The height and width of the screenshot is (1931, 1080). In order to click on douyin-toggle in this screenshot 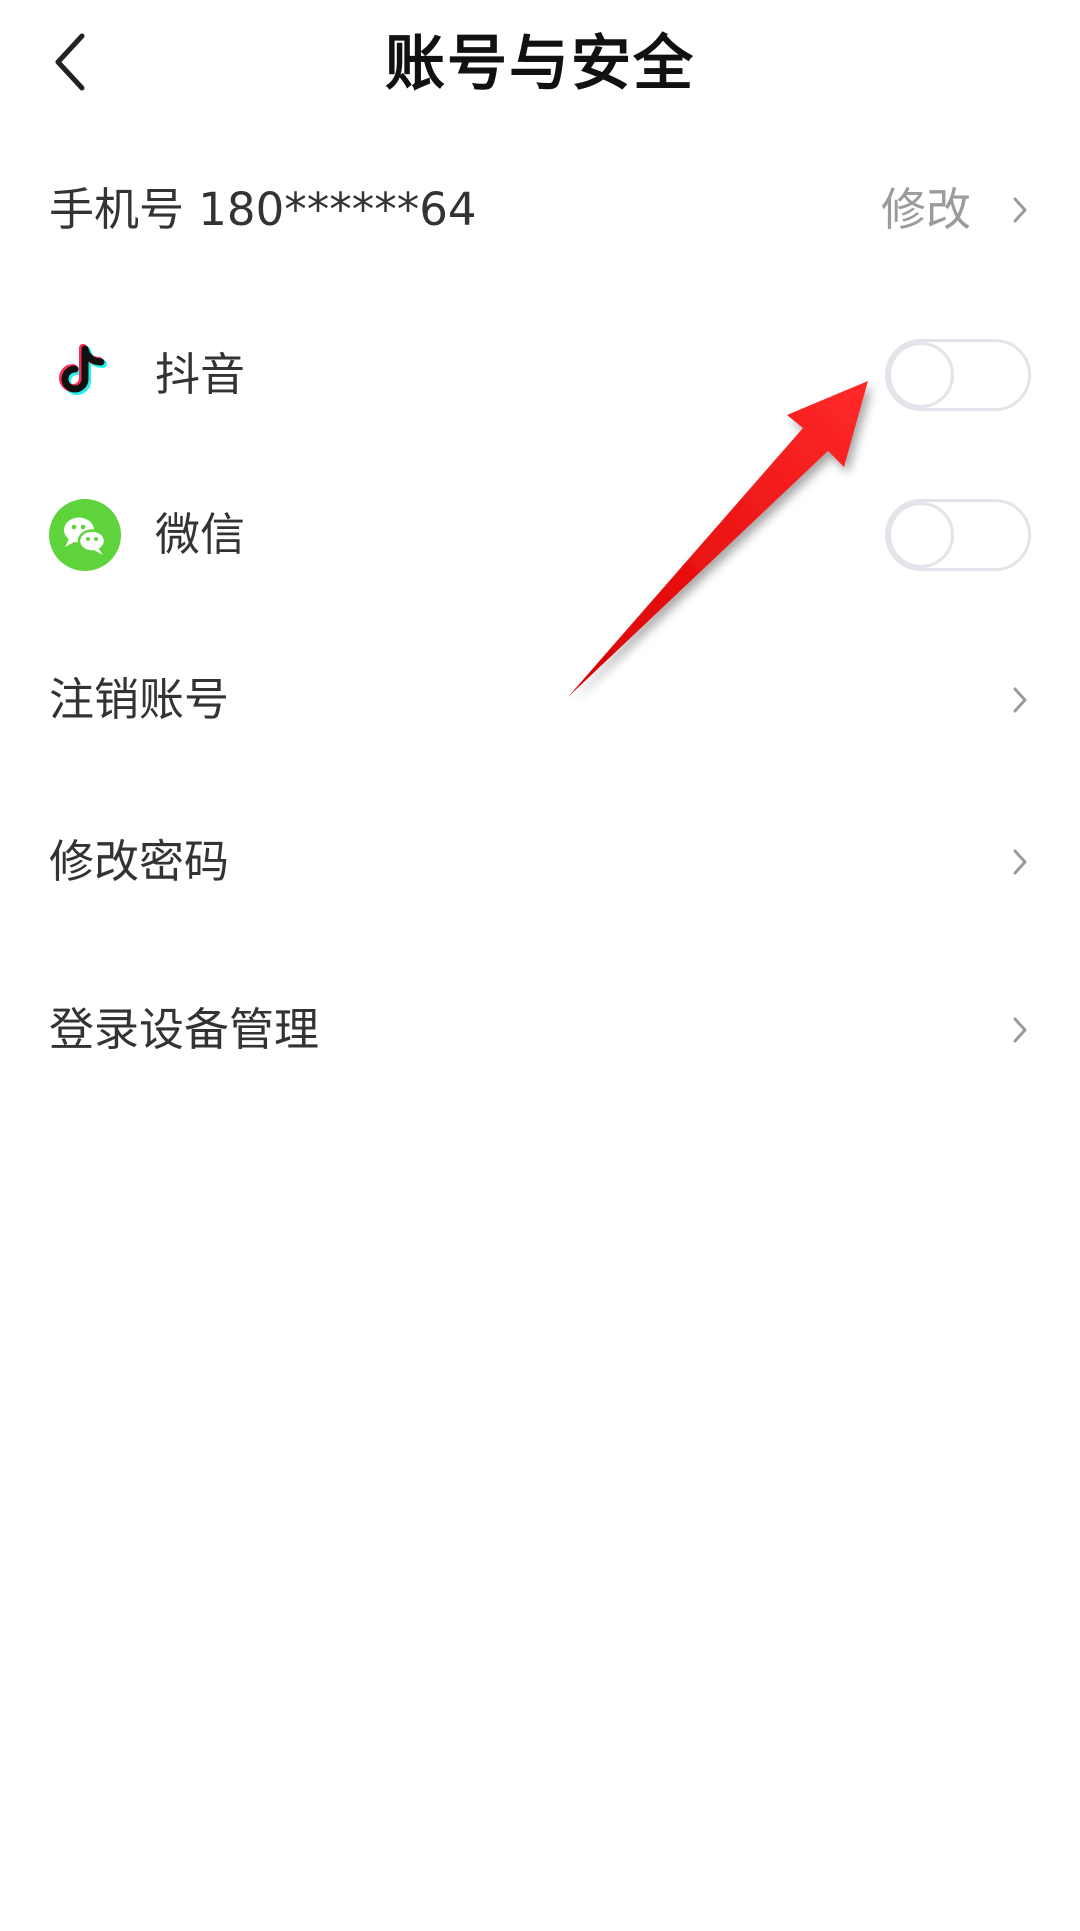, I will do `click(958, 375)`.